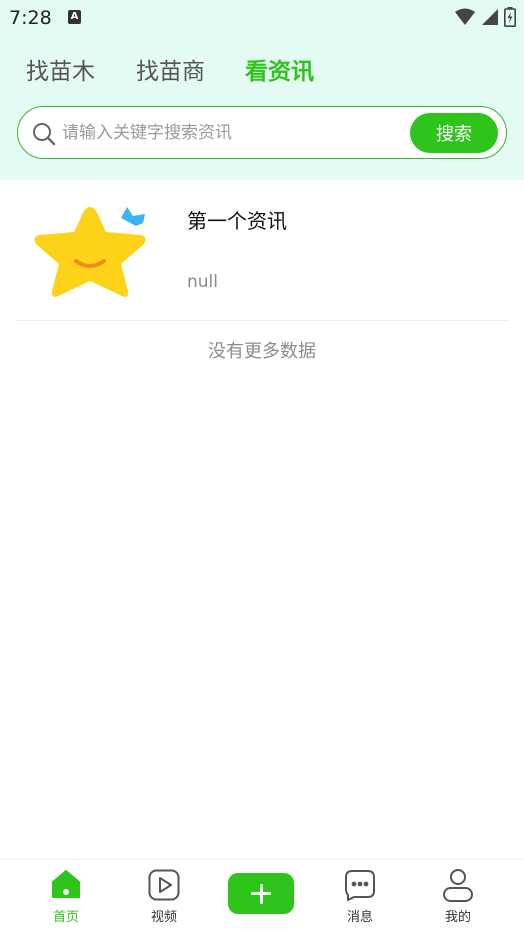 The image size is (524, 931). What do you see at coordinates (30, 18) in the screenshot?
I see `status-time: 7:28` at bounding box center [30, 18].